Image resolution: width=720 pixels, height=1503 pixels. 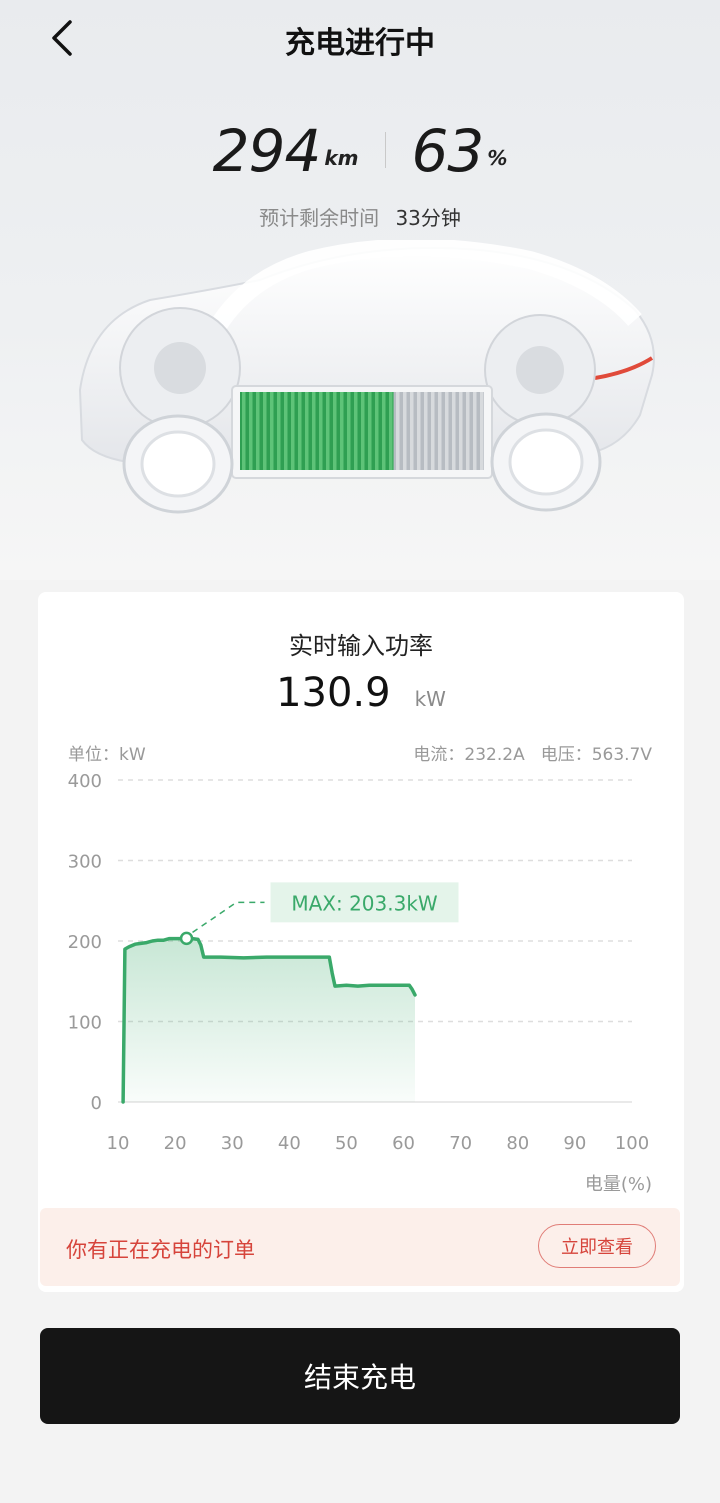 What do you see at coordinates (289, 1143) in the screenshot?
I see `x-tick-label: 40` at bounding box center [289, 1143].